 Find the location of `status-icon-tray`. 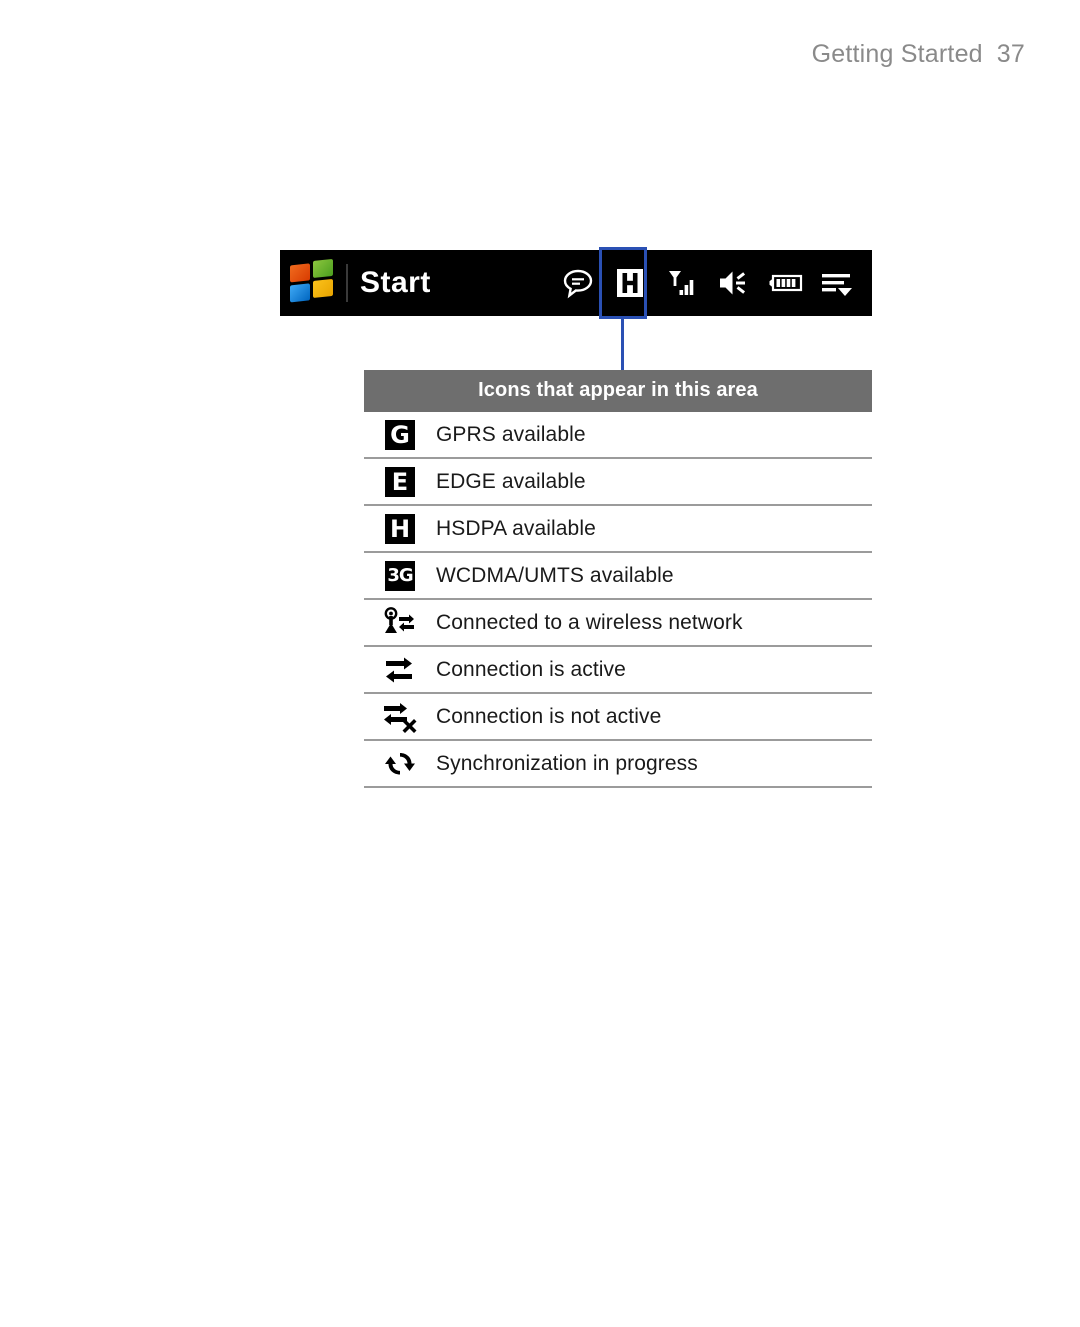

status-icon-tray is located at coordinates (715, 283).